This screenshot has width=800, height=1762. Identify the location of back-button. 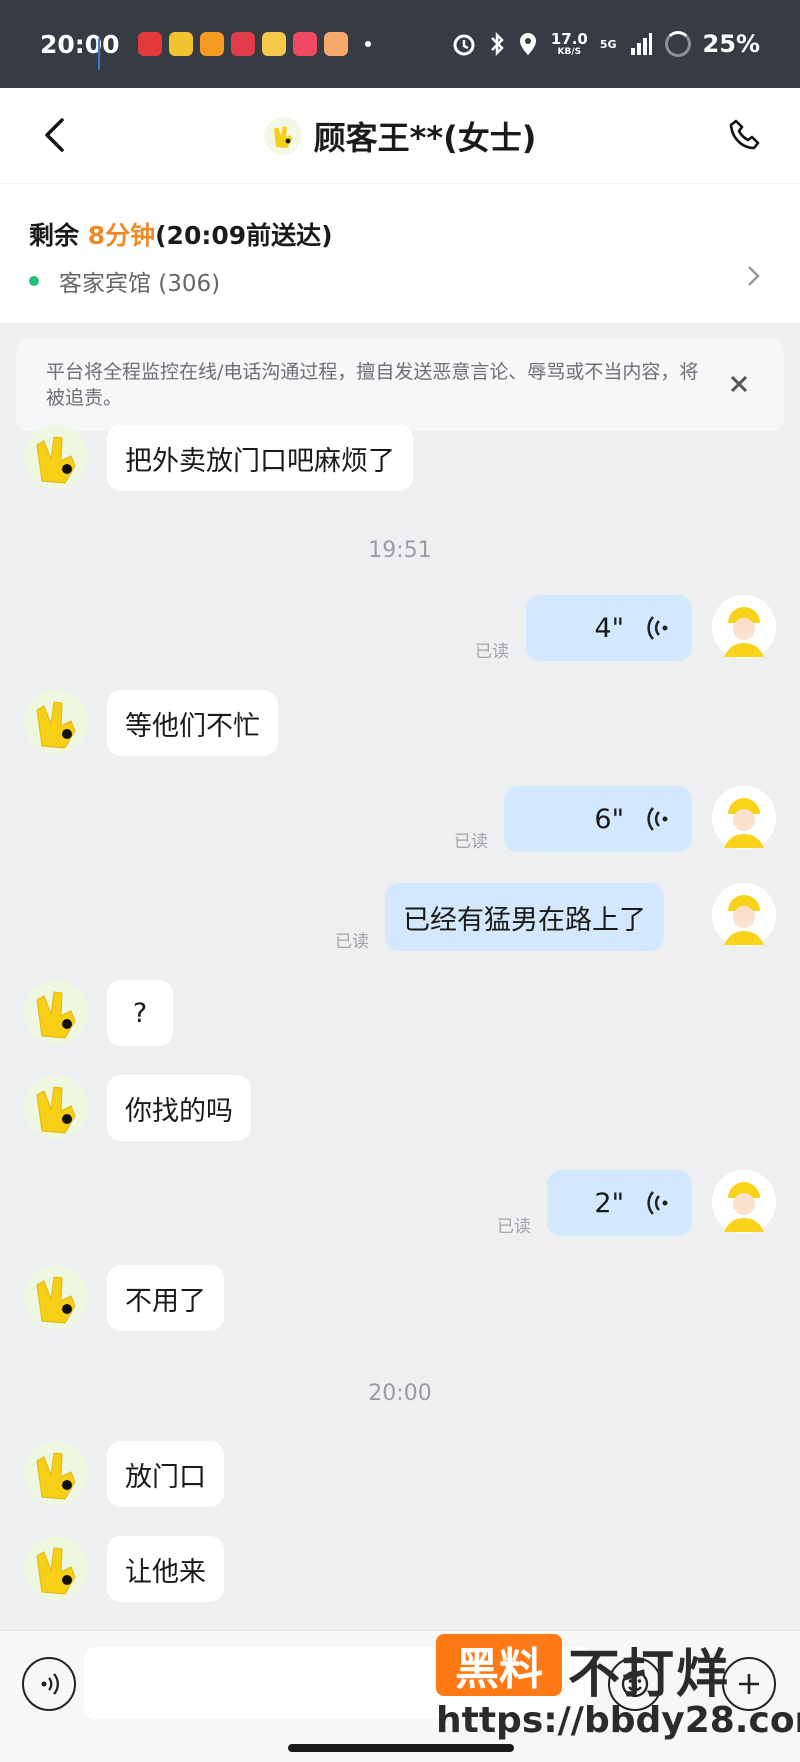
(55, 135).